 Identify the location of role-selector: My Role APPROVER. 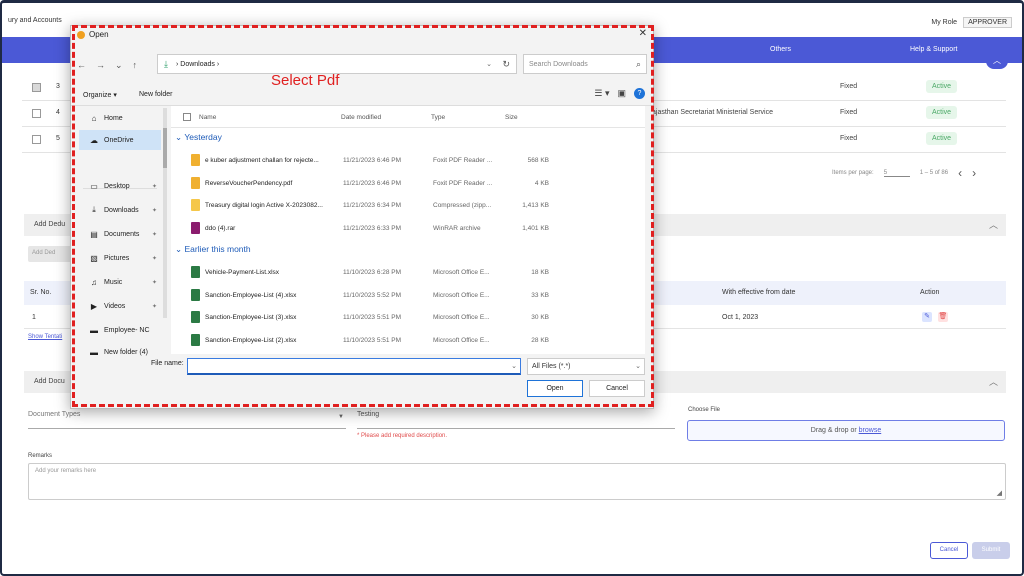
(971, 22).